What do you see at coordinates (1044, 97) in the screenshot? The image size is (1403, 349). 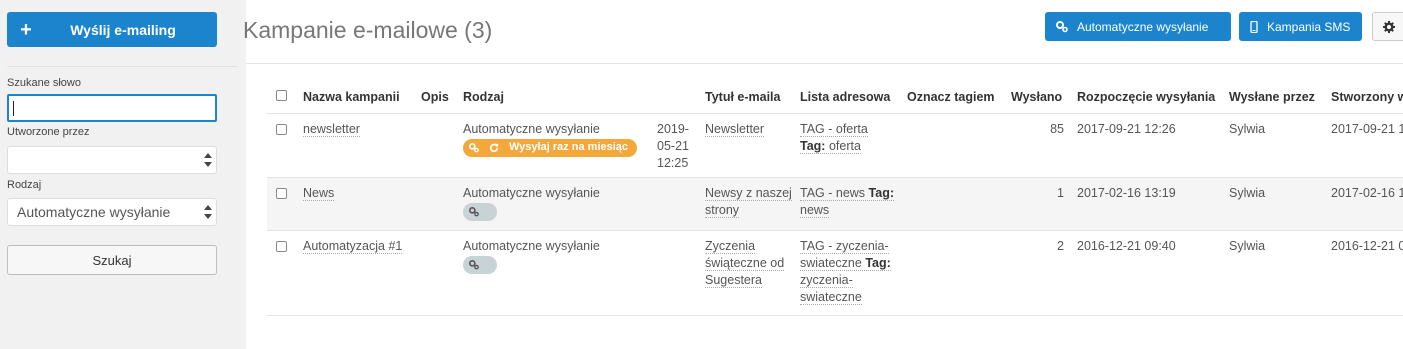 I see `column-header-sent: Wysłano` at bounding box center [1044, 97].